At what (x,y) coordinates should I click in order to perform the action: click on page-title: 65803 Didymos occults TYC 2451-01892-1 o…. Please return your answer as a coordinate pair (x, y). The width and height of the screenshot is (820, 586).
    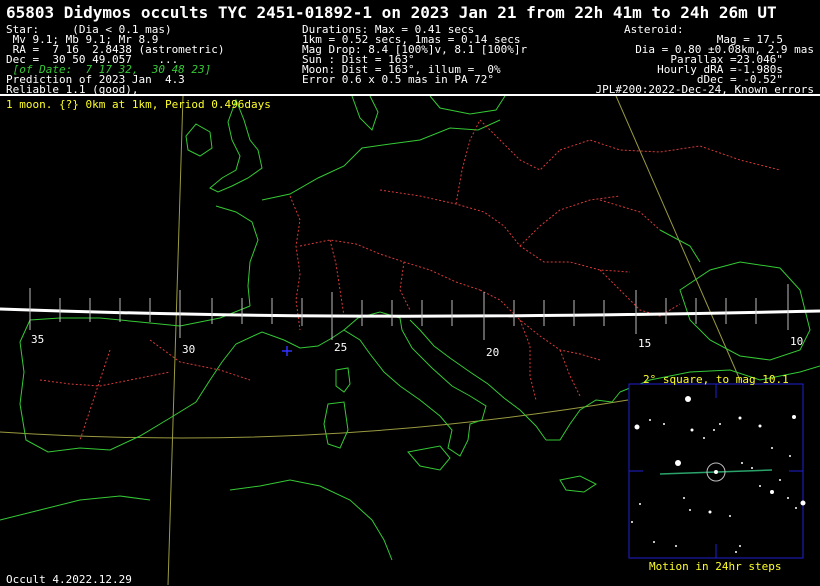
    Looking at the image, I should click on (391, 12).